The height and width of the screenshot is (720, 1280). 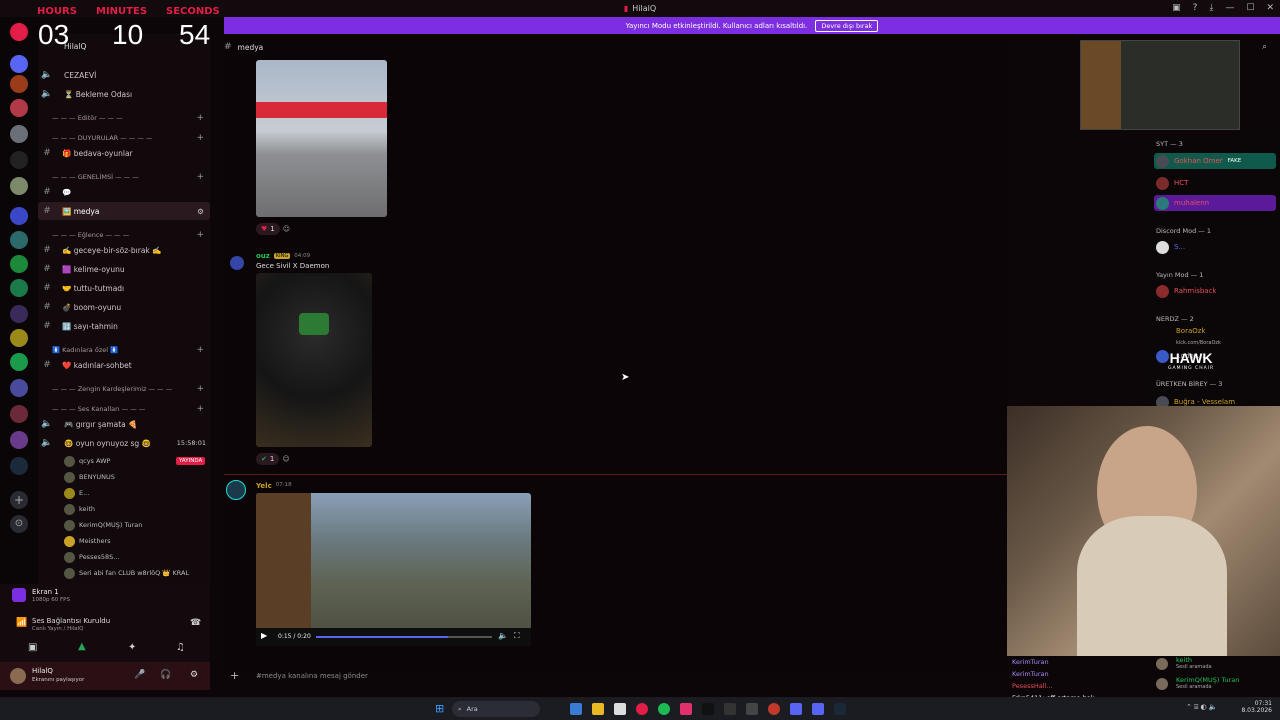 What do you see at coordinates (124, 350) in the screenshot?
I see `category-kadinlara-ozel: 🚺 Kadınlara özel 🚺 +` at bounding box center [124, 350].